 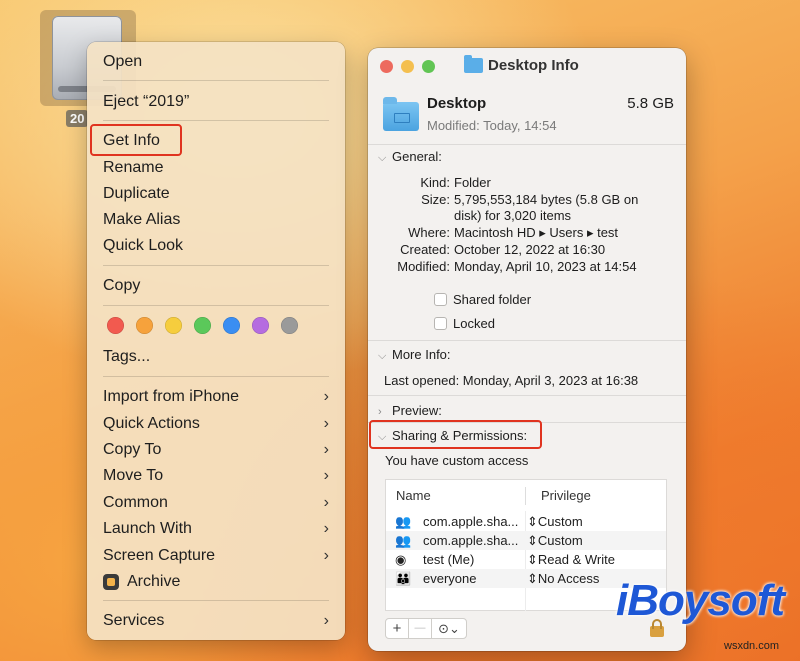 I want to click on menu-item-open: Open, so click(x=217, y=62).